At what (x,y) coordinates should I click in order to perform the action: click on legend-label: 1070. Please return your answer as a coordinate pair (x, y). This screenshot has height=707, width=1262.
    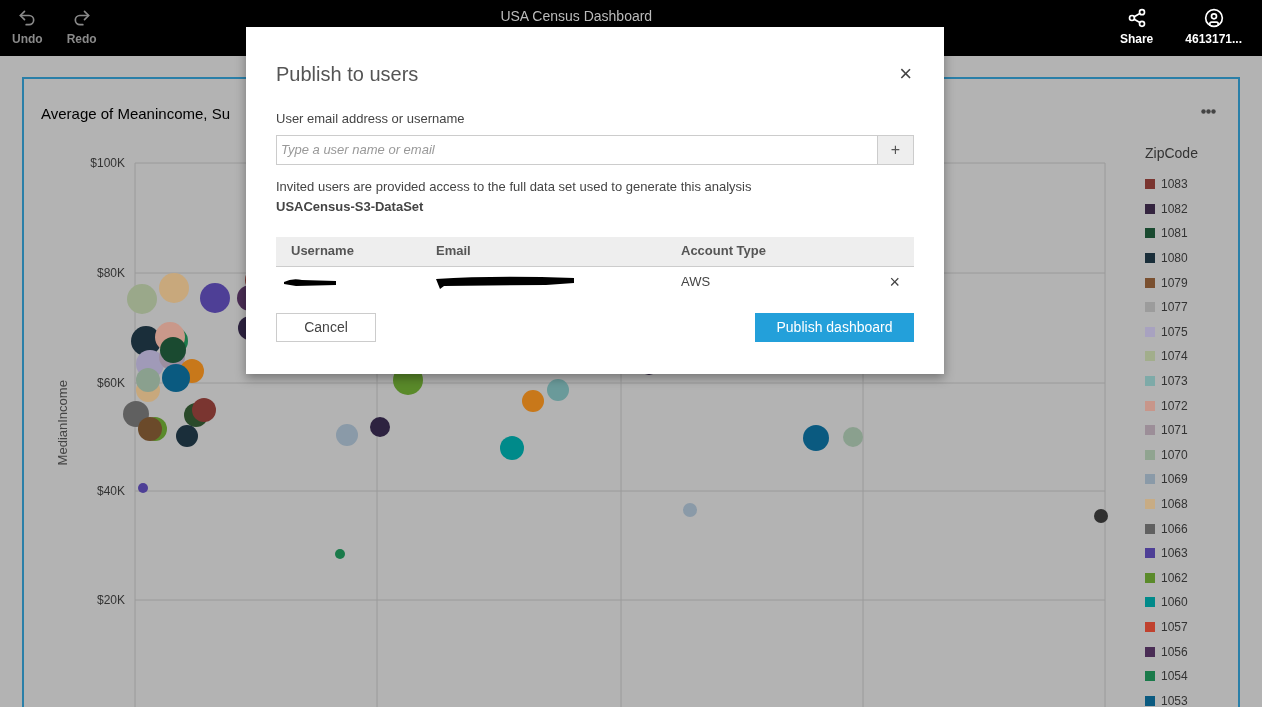
    Looking at the image, I should click on (1174, 455).